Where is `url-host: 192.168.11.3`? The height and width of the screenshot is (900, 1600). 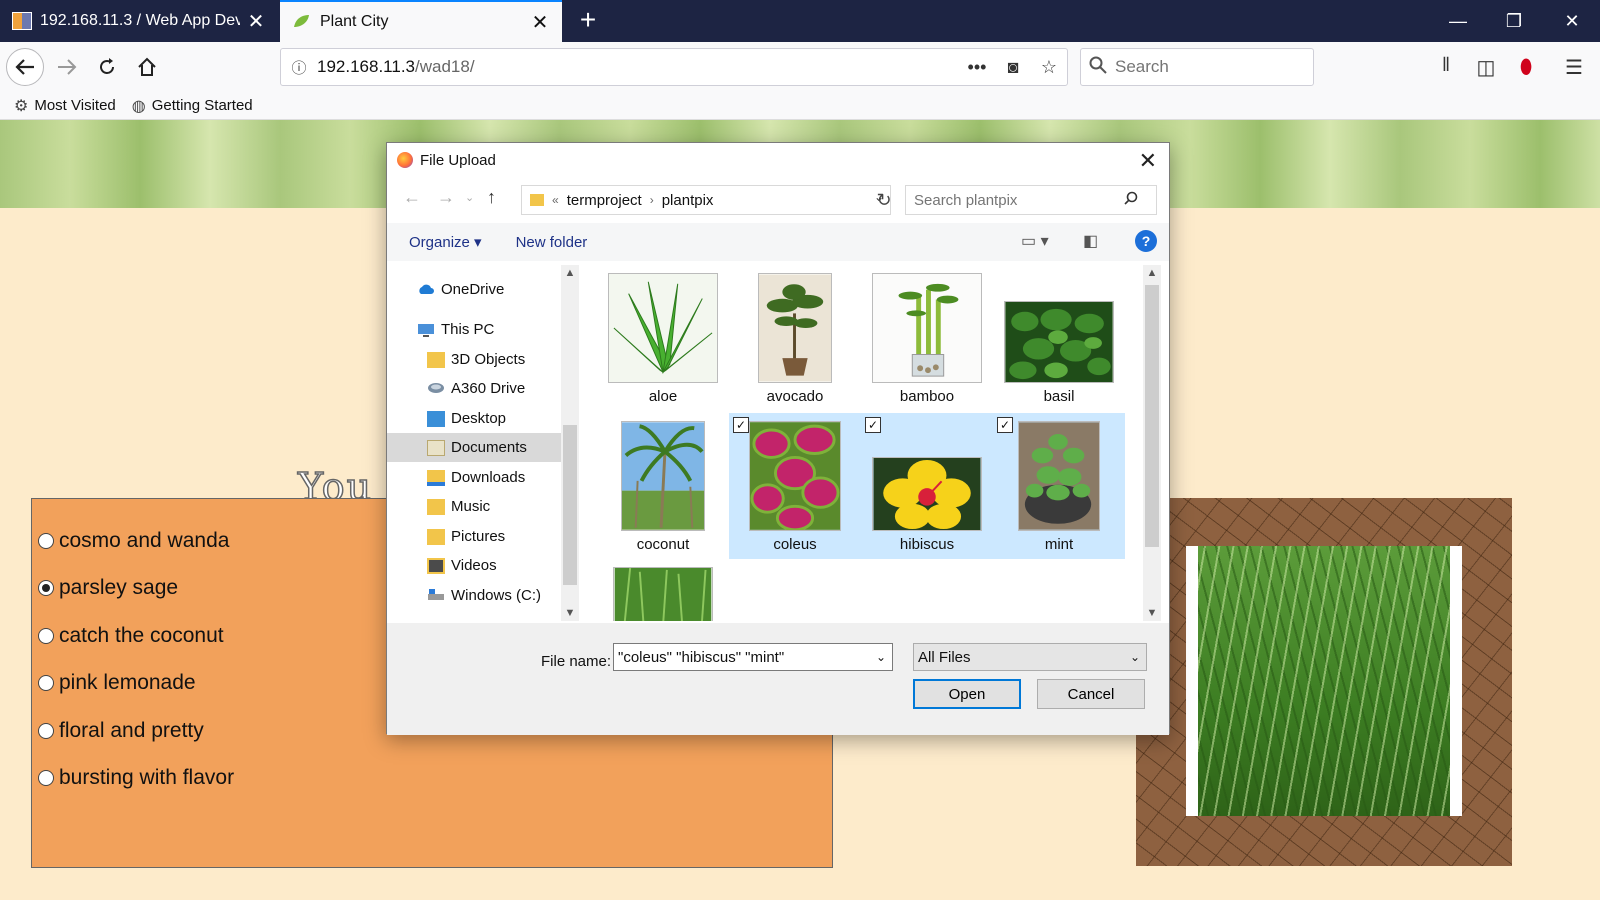
url-host: 192.168.11.3 is located at coordinates (366, 66).